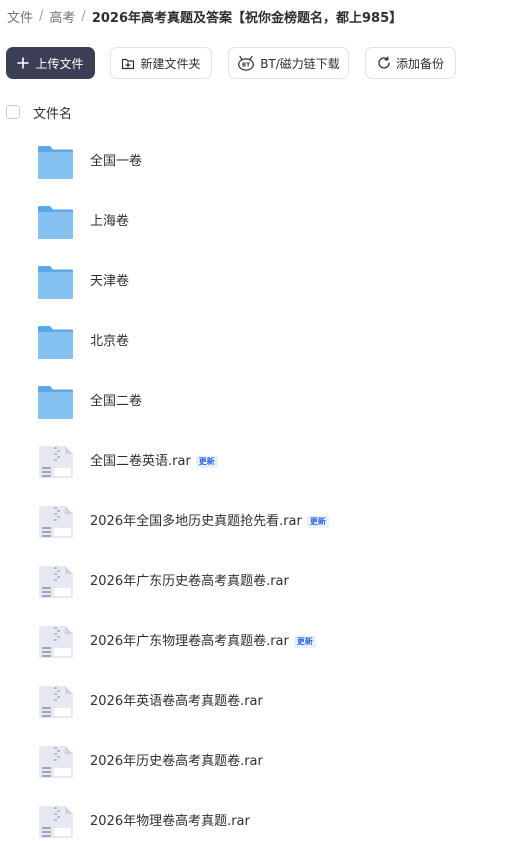 The image size is (518, 841). What do you see at coordinates (259, 462) in the screenshot?
I see `file-row: 全国二卷英语.rar 更新` at bounding box center [259, 462].